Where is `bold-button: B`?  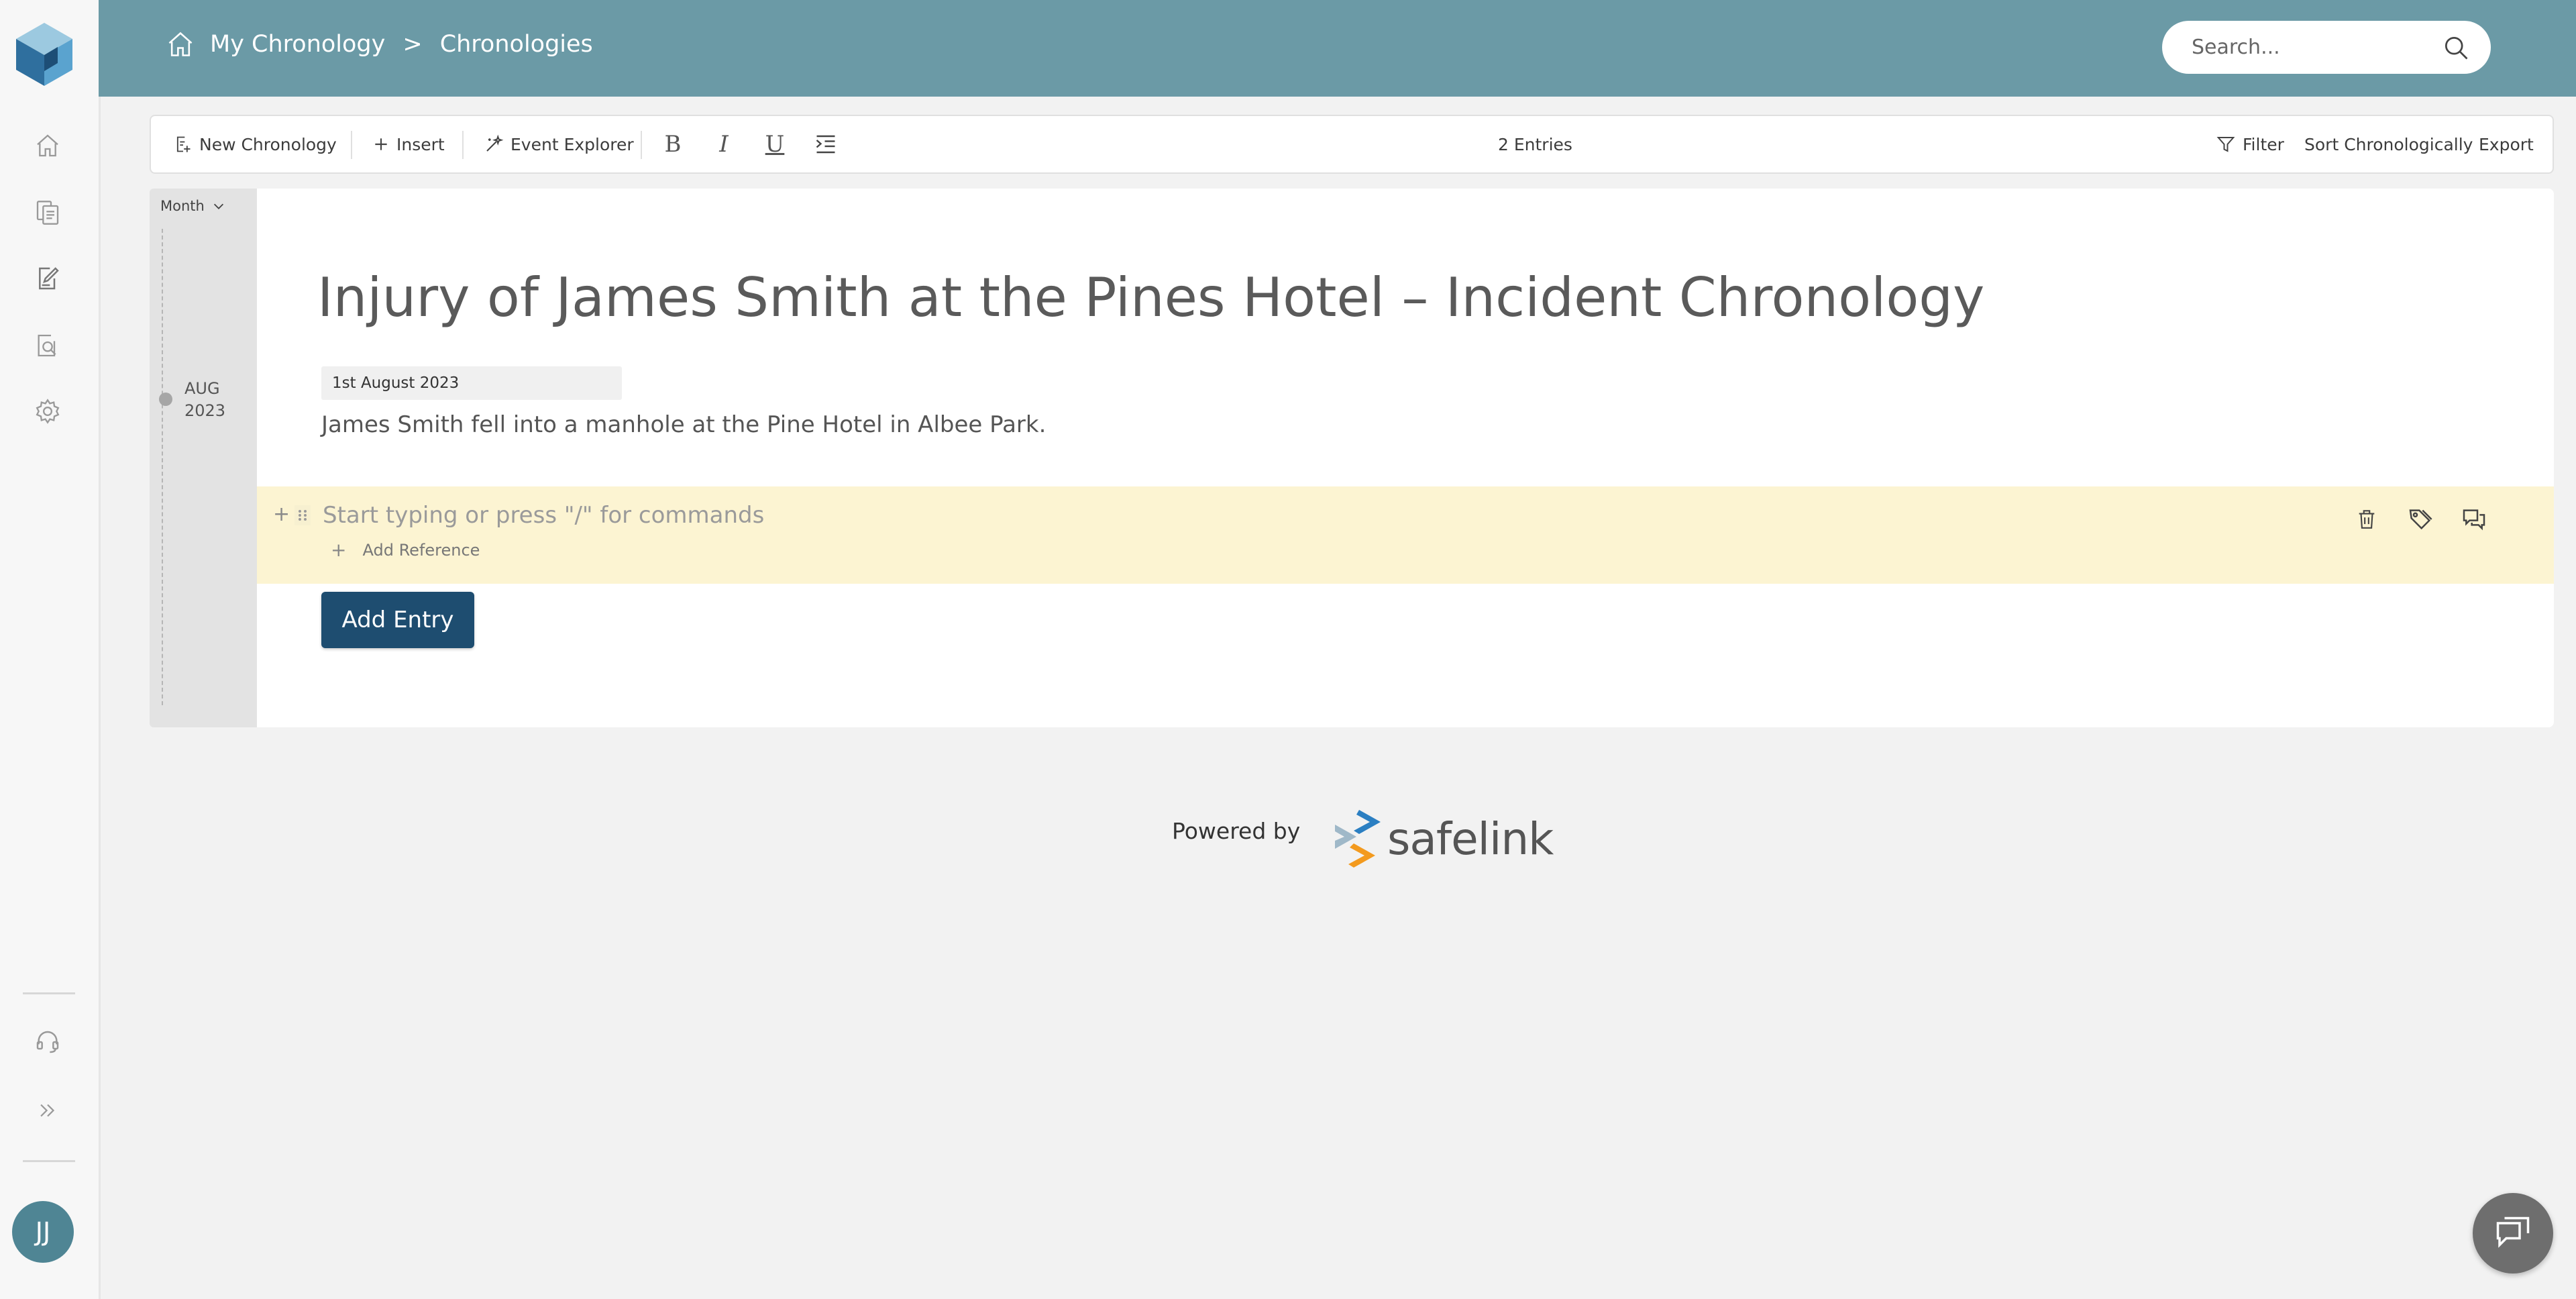 bold-button: B is located at coordinates (673, 144).